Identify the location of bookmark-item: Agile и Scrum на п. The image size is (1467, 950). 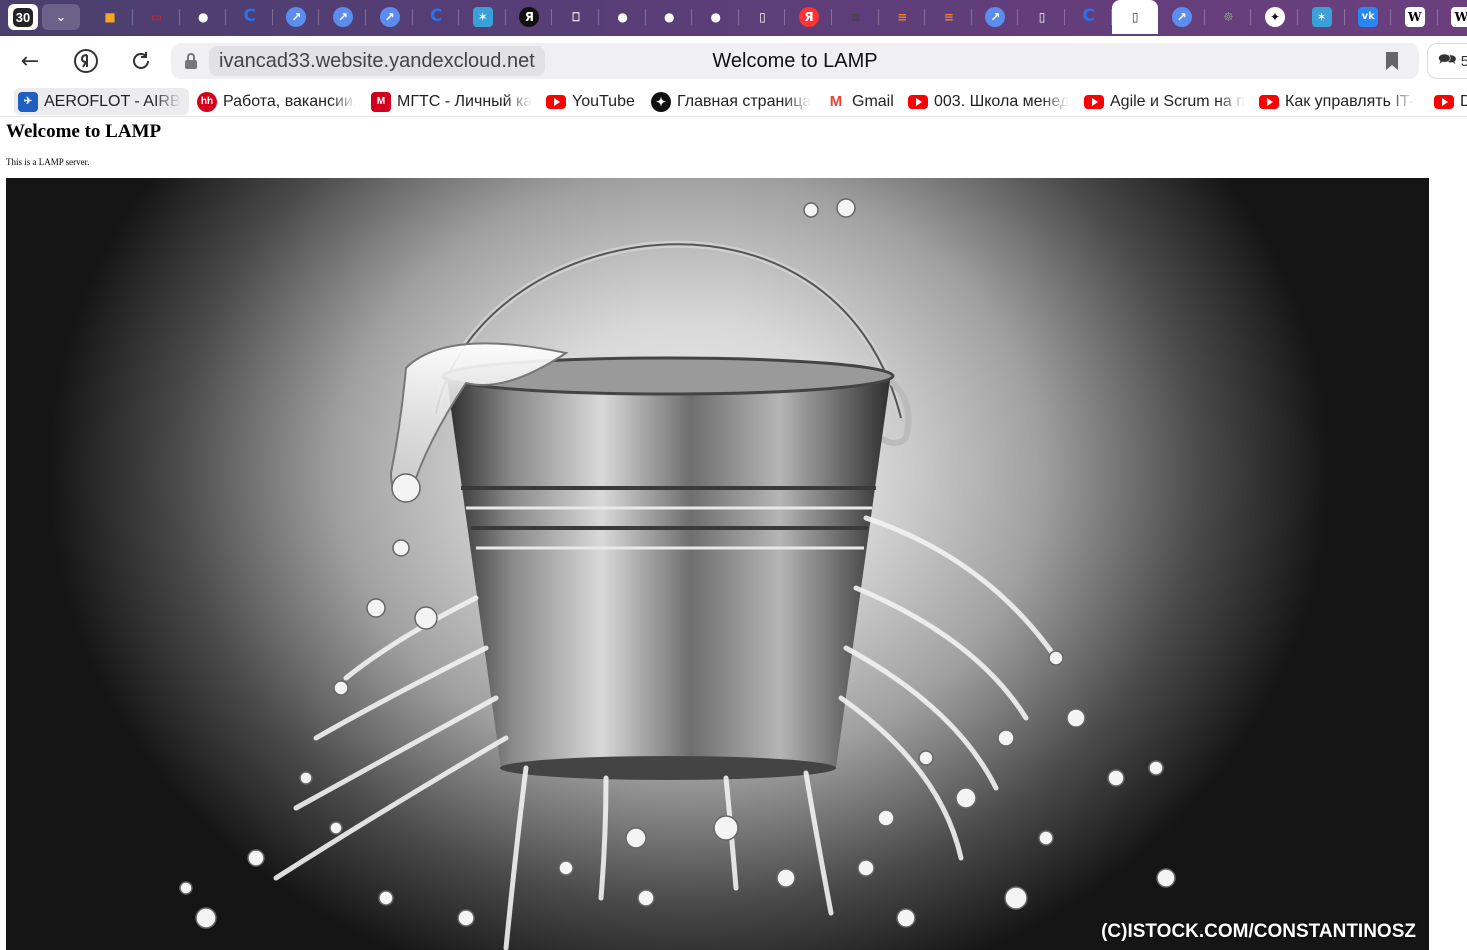
(1163, 101).